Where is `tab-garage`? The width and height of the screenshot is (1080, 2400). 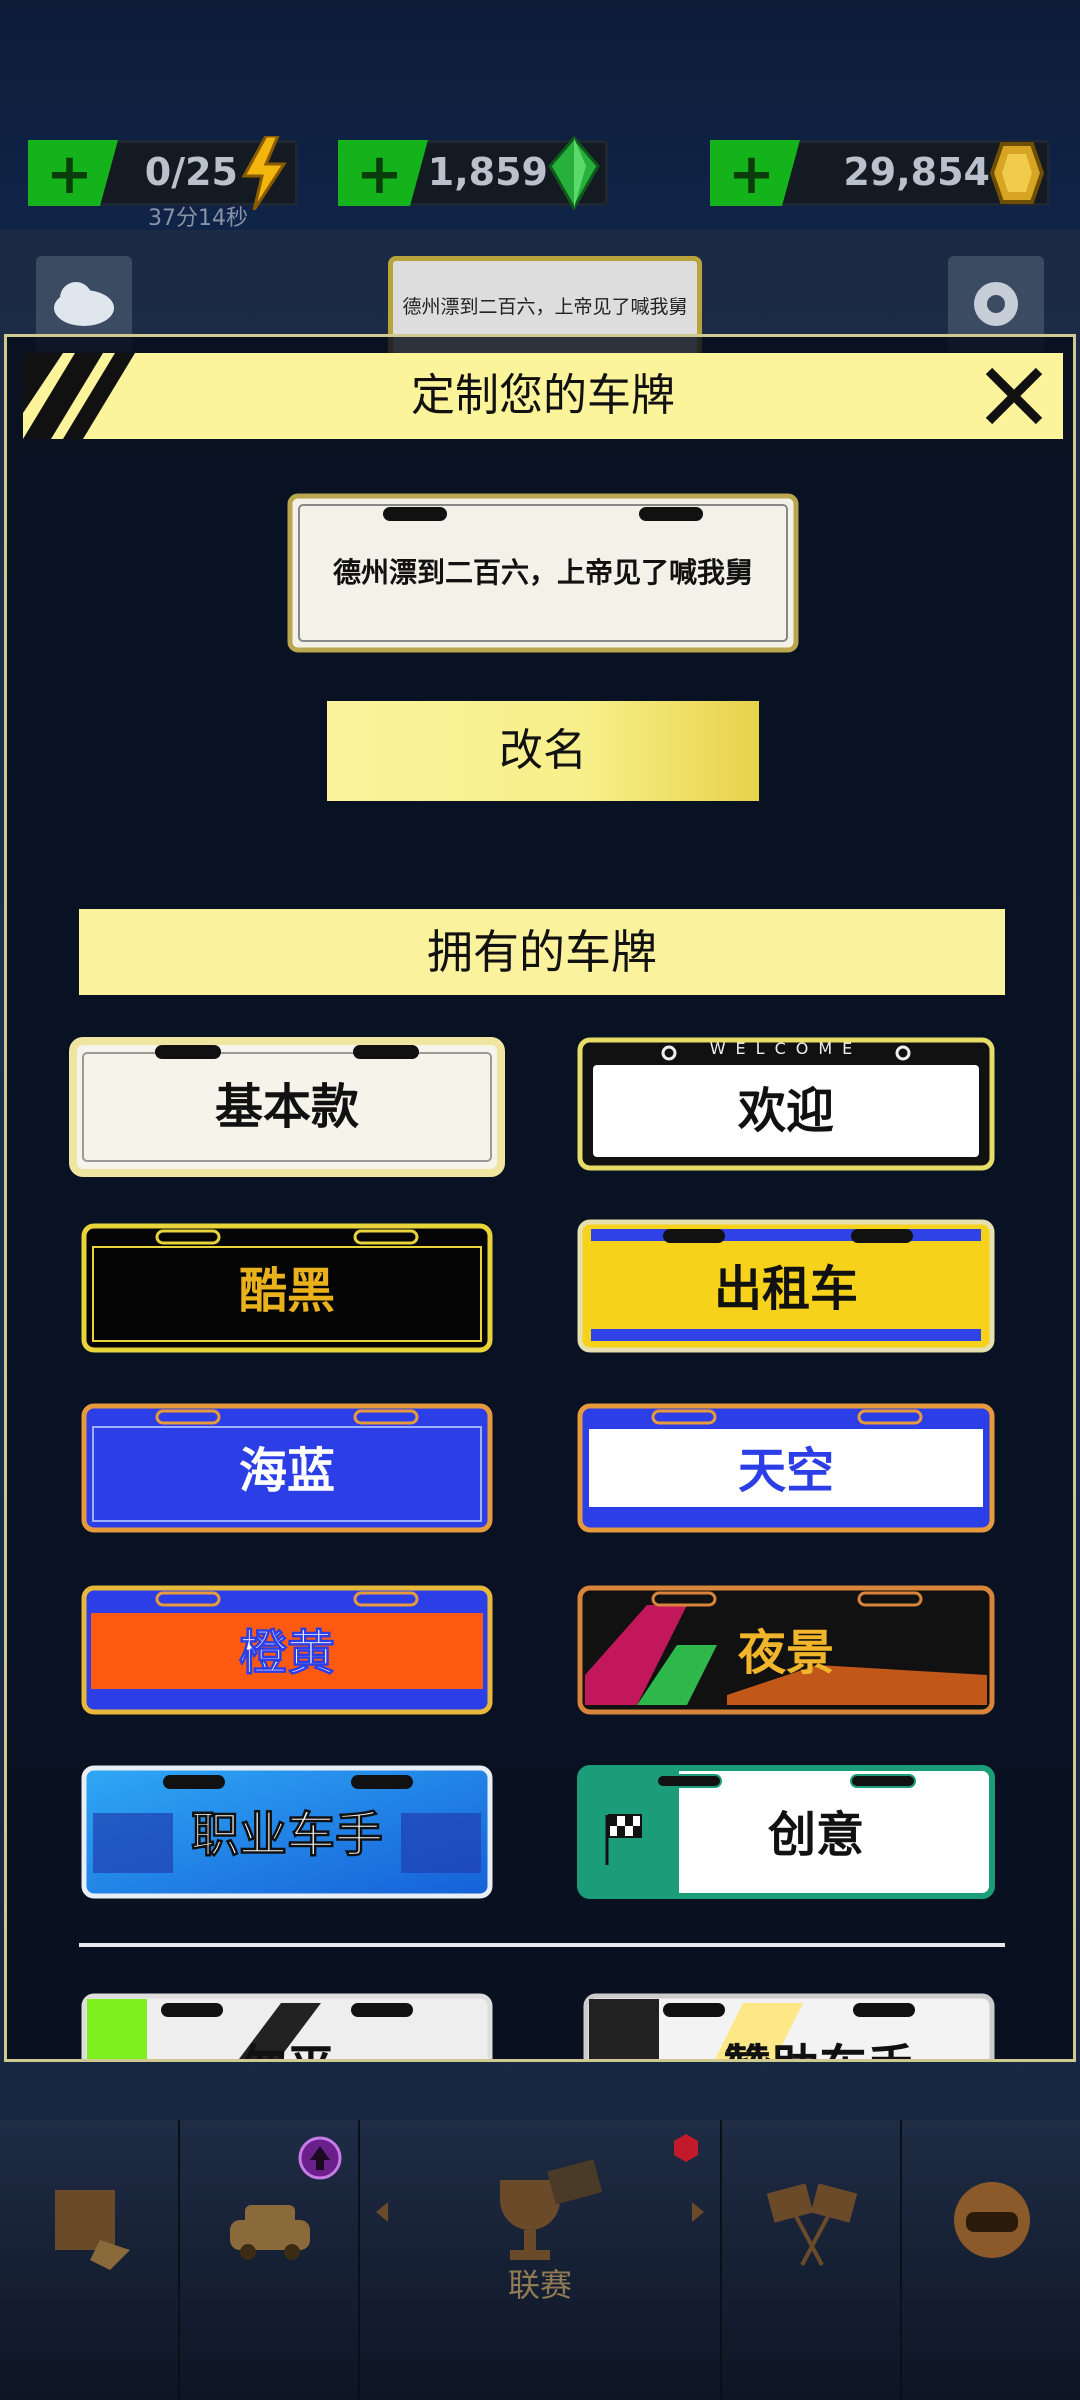 tab-garage is located at coordinates (270, 2260).